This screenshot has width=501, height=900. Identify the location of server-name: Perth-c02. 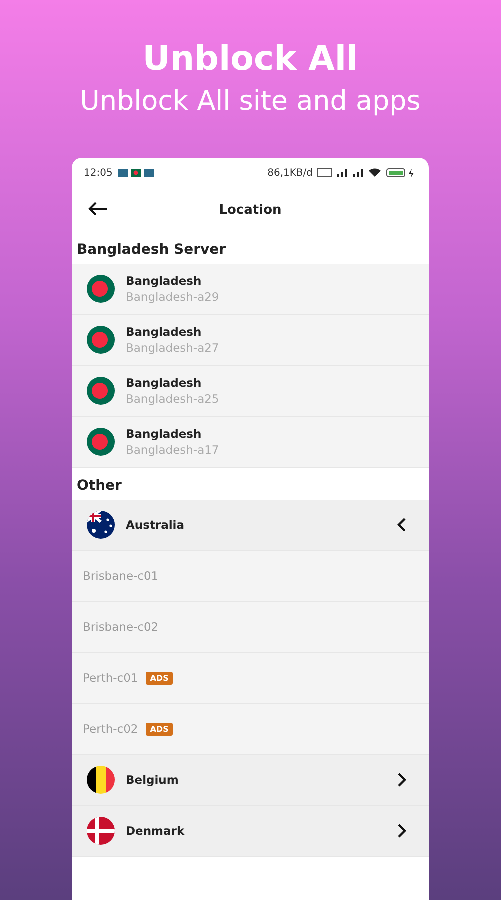
(110, 729).